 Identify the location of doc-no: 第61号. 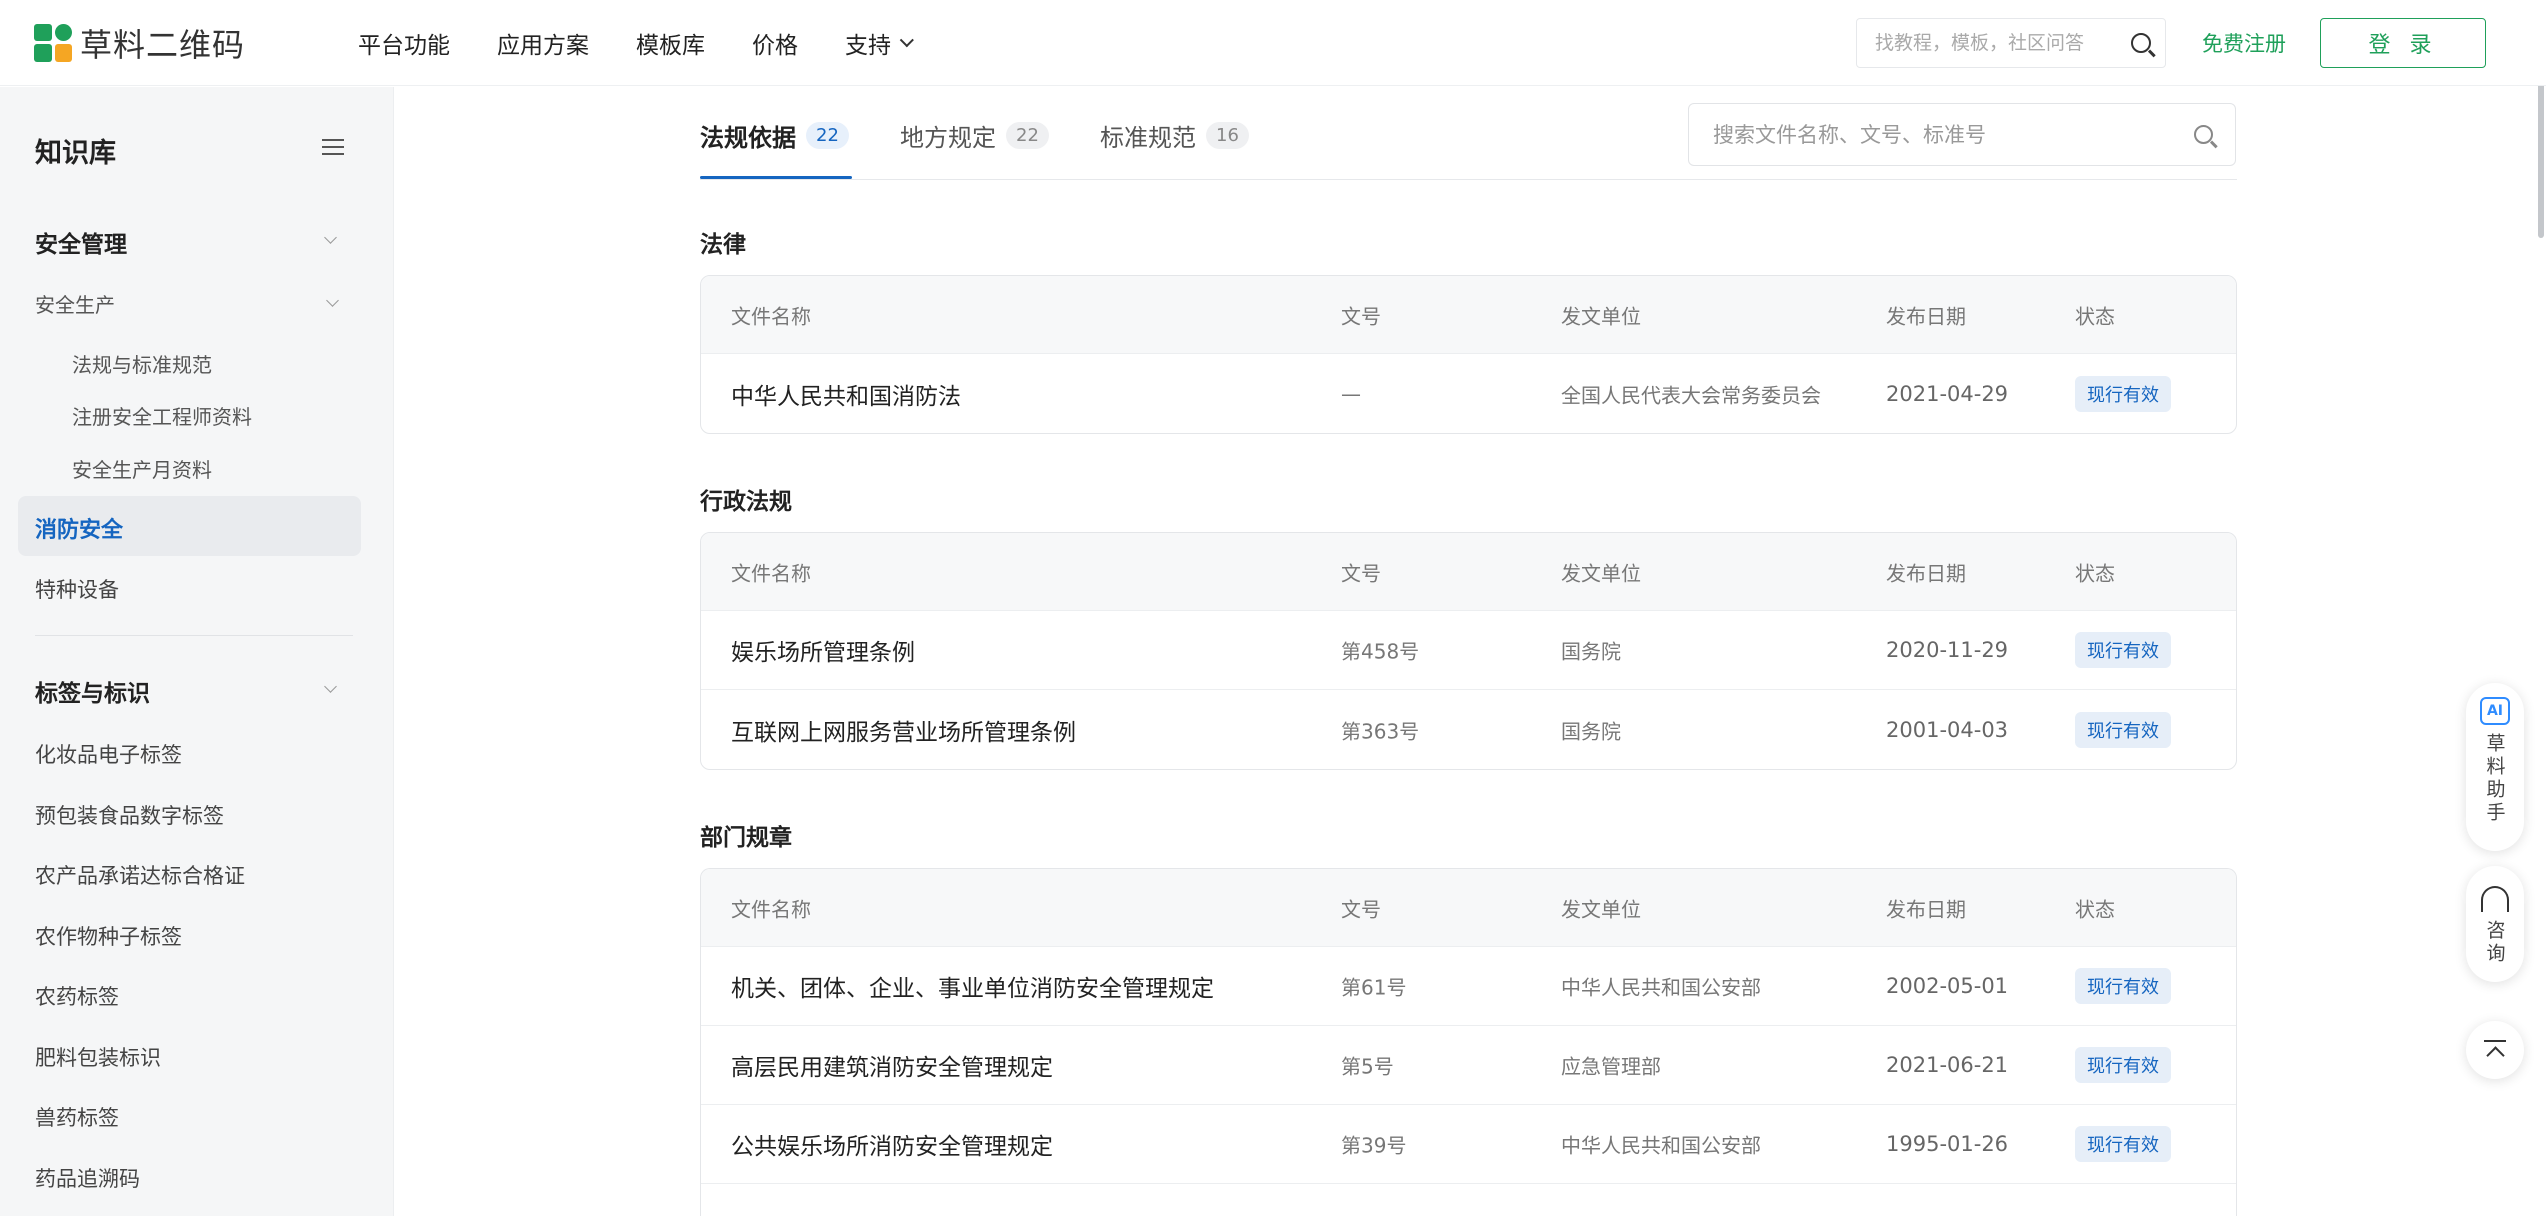
(1374, 987).